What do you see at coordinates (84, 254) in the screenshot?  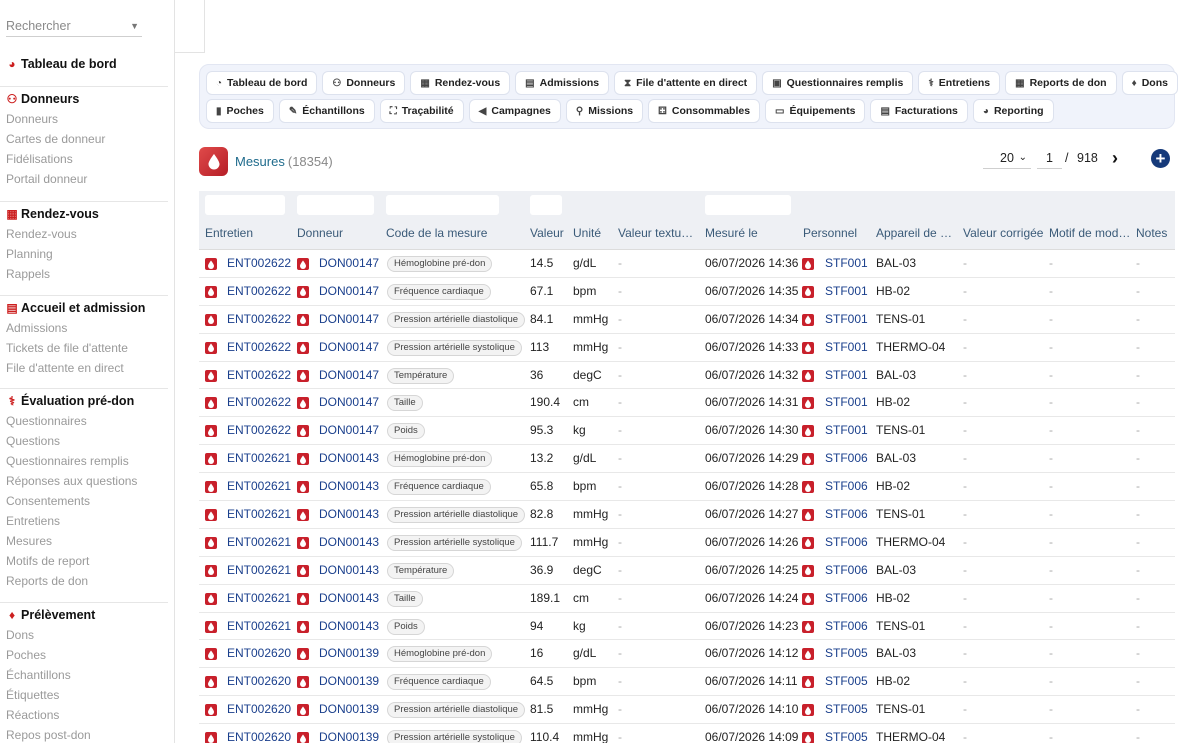 I see `sidebar-item: Planning` at bounding box center [84, 254].